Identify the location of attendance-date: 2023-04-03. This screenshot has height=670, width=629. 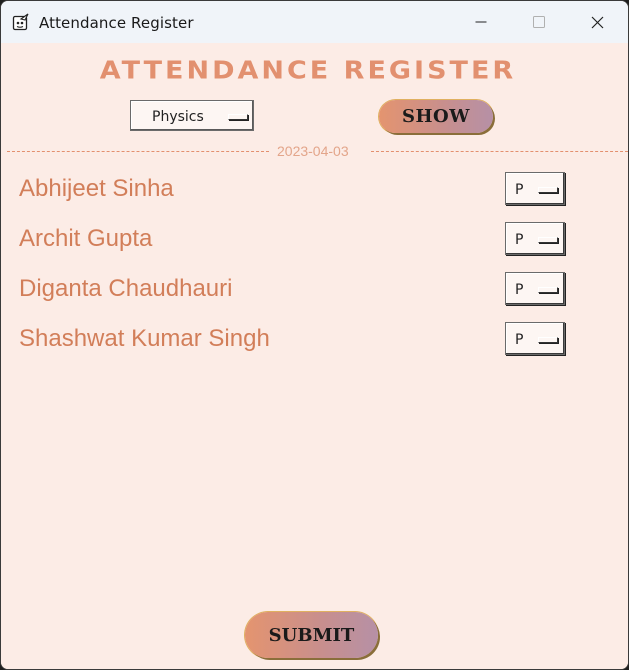
(313, 151).